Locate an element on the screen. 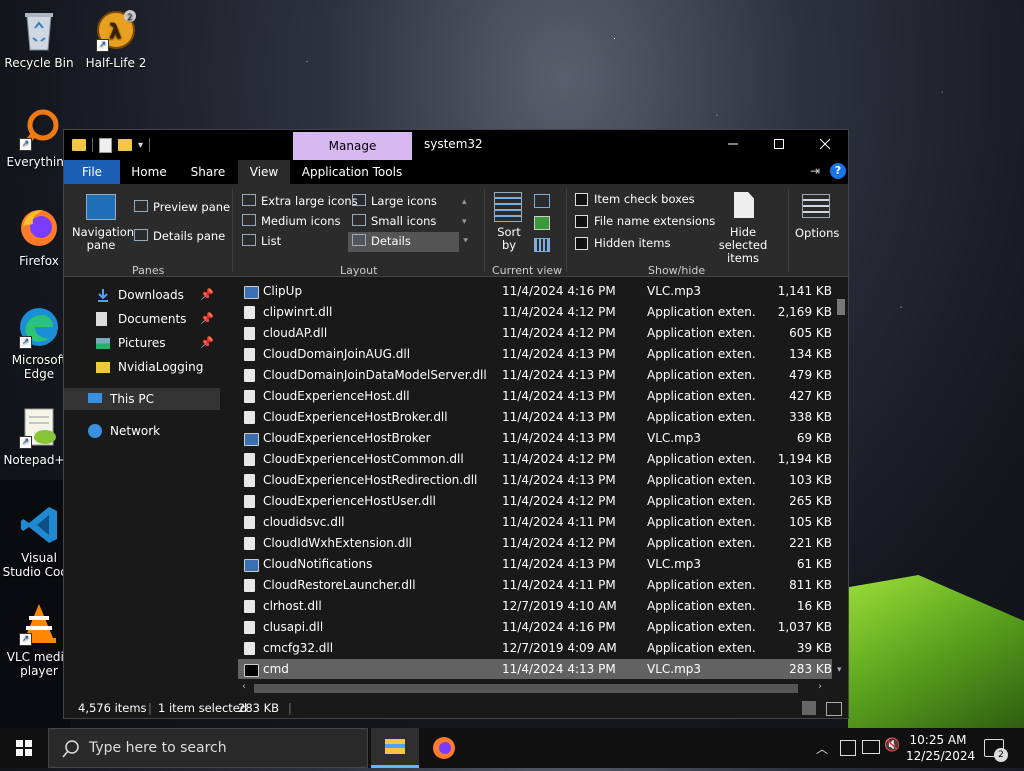 Image resolution: width=1024 pixels, height=771 pixels. item-check-boxes-checkbox is located at coordinates (581, 199).